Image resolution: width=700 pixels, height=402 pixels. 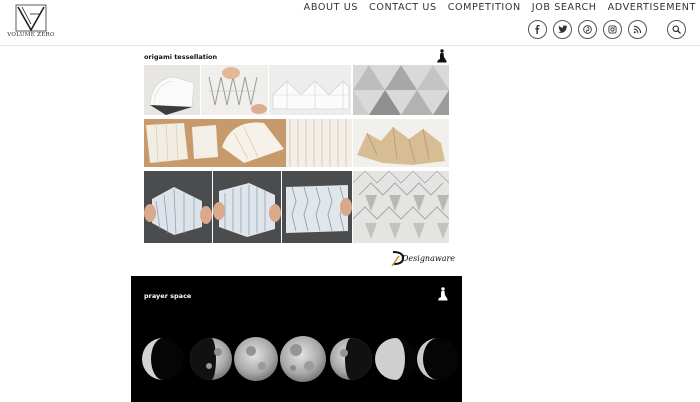 I want to click on rss-button, so click(x=637, y=29).